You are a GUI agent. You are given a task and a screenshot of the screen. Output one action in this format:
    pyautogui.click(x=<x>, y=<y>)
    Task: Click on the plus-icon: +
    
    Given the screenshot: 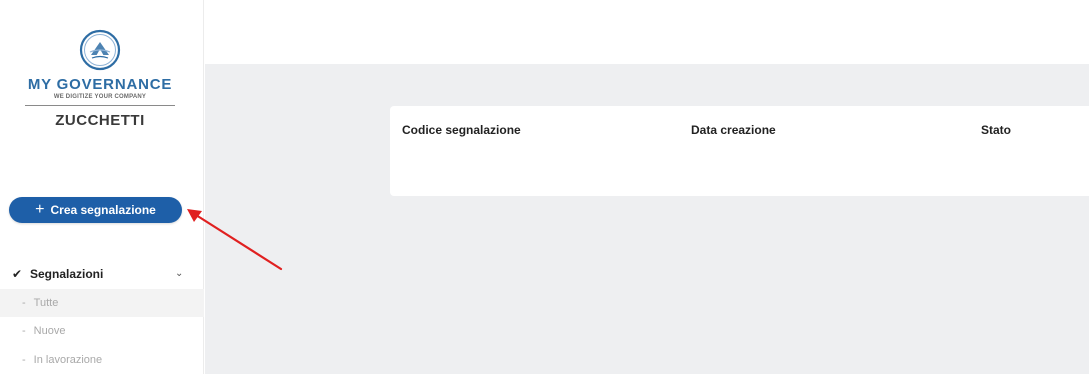 What is the action you would take?
    pyautogui.click(x=40, y=209)
    